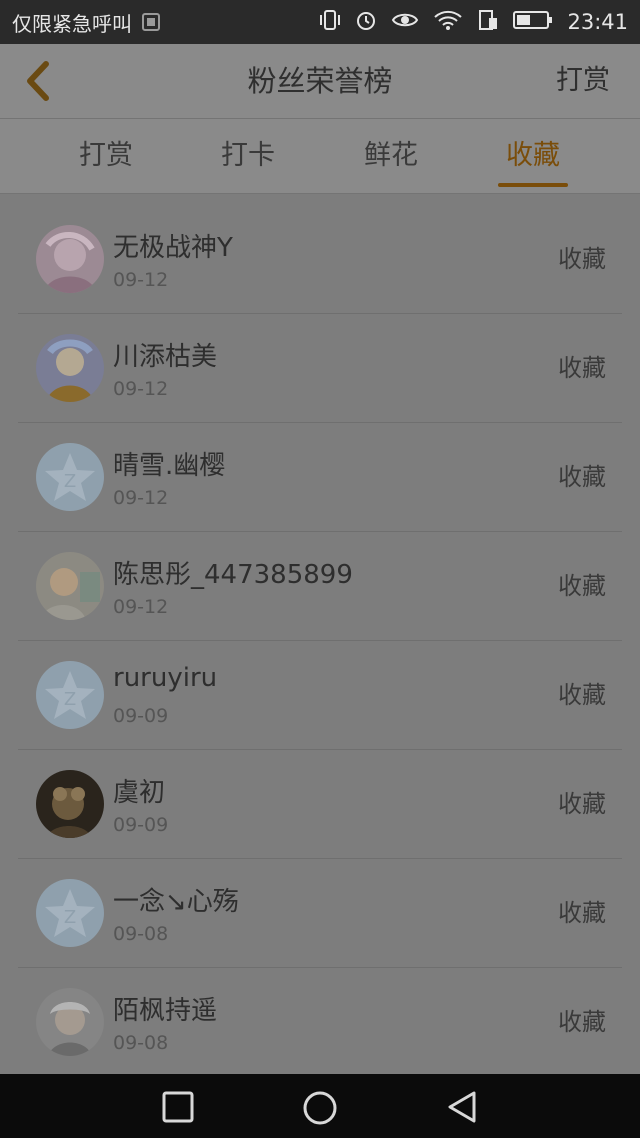 This screenshot has height=1138, width=640. Describe the element at coordinates (448, 22) in the screenshot. I see `wifi-icon` at that location.